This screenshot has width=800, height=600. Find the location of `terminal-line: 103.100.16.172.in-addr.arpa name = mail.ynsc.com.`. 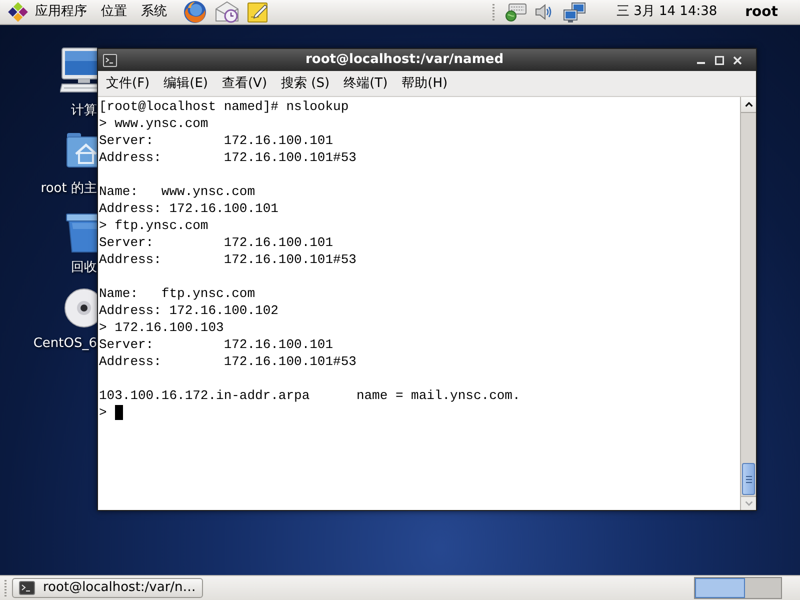

terminal-line: 103.100.16.172.in-addr.arpa name = mail.ynsc.com. is located at coordinates (309, 395).